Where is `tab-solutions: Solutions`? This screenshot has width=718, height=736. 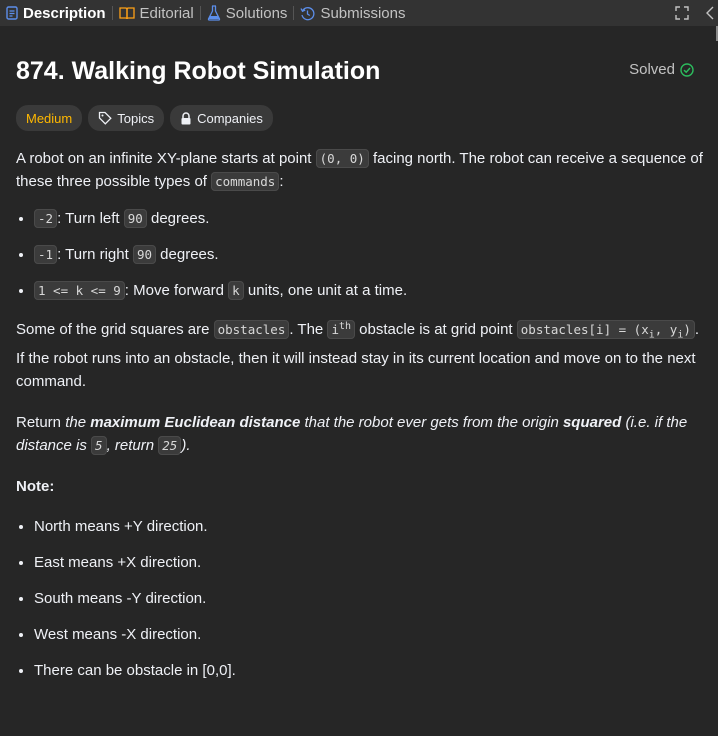
tab-solutions: Solutions is located at coordinates (247, 13).